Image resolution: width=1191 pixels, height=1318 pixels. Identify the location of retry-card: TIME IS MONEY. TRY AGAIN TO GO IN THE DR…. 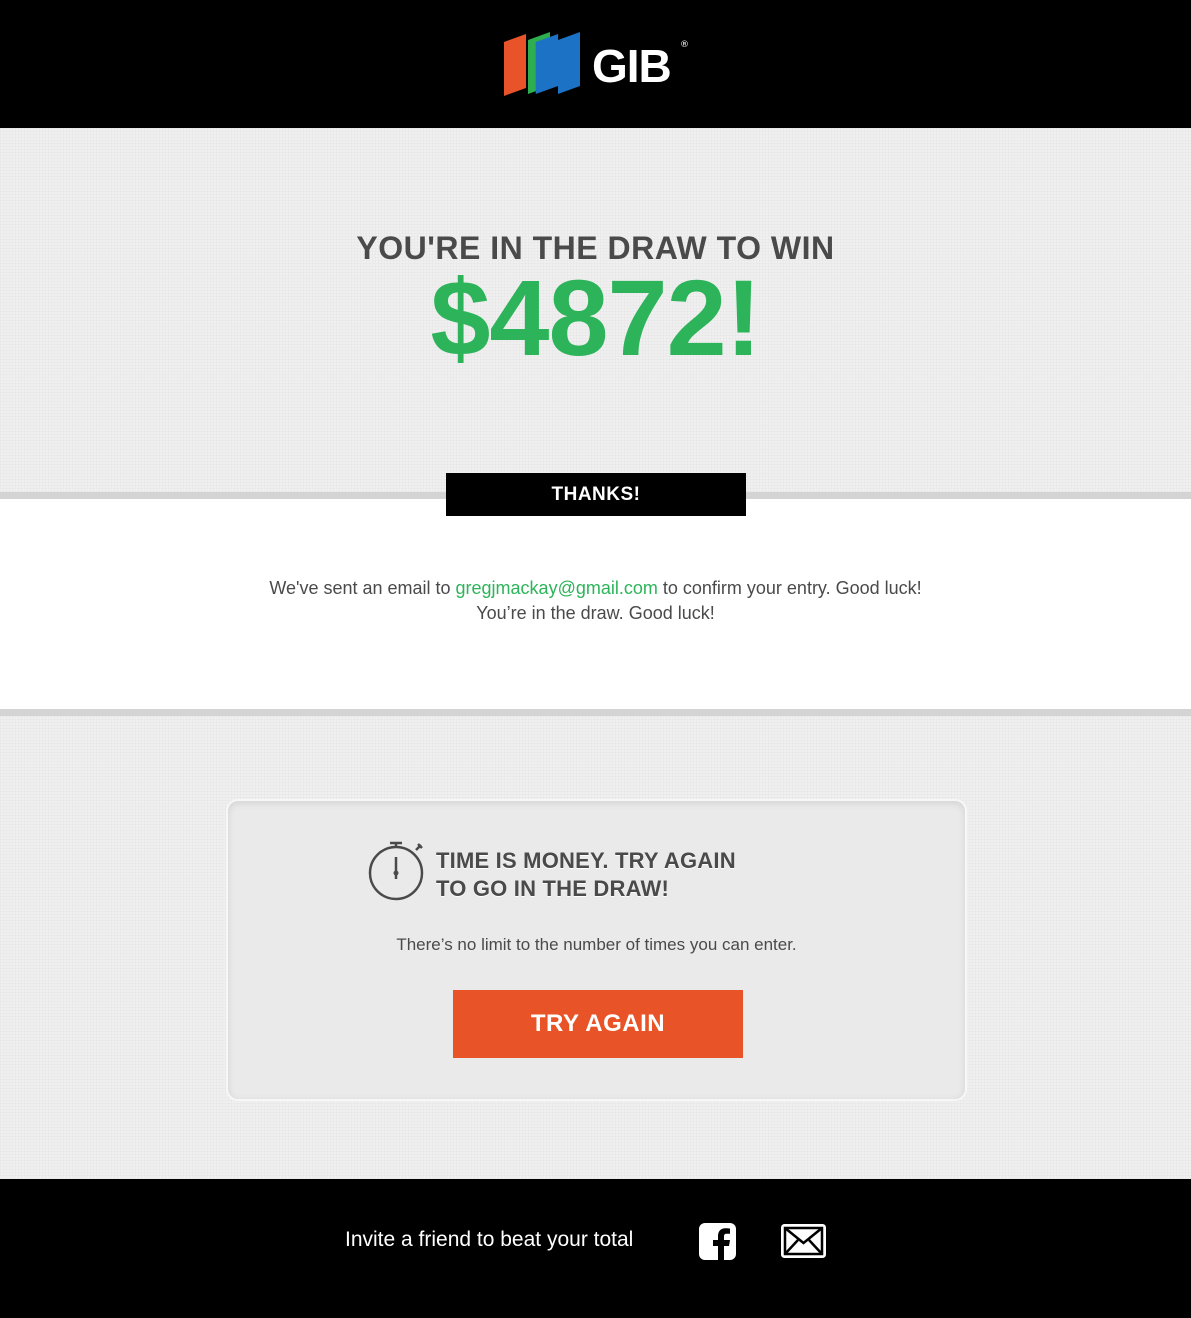
(596, 950).